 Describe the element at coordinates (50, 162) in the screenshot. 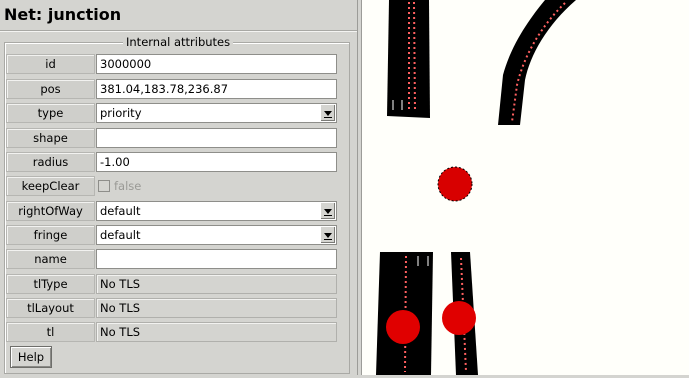

I see `attr-radius-button: radius` at that location.